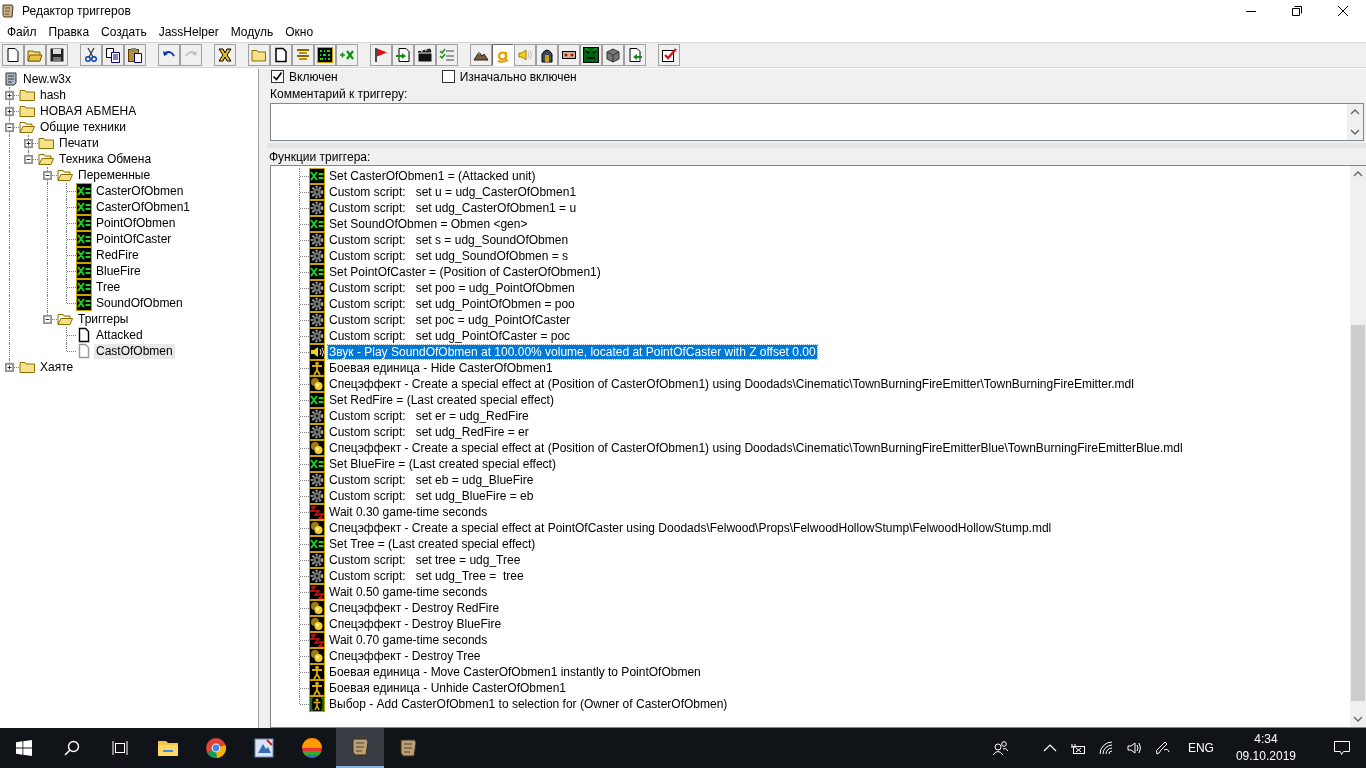 Image resolution: width=1366 pixels, height=768 pixels. What do you see at coordinates (518, 76) in the screenshot?
I see `checkbox-label: Изначально включен` at bounding box center [518, 76].